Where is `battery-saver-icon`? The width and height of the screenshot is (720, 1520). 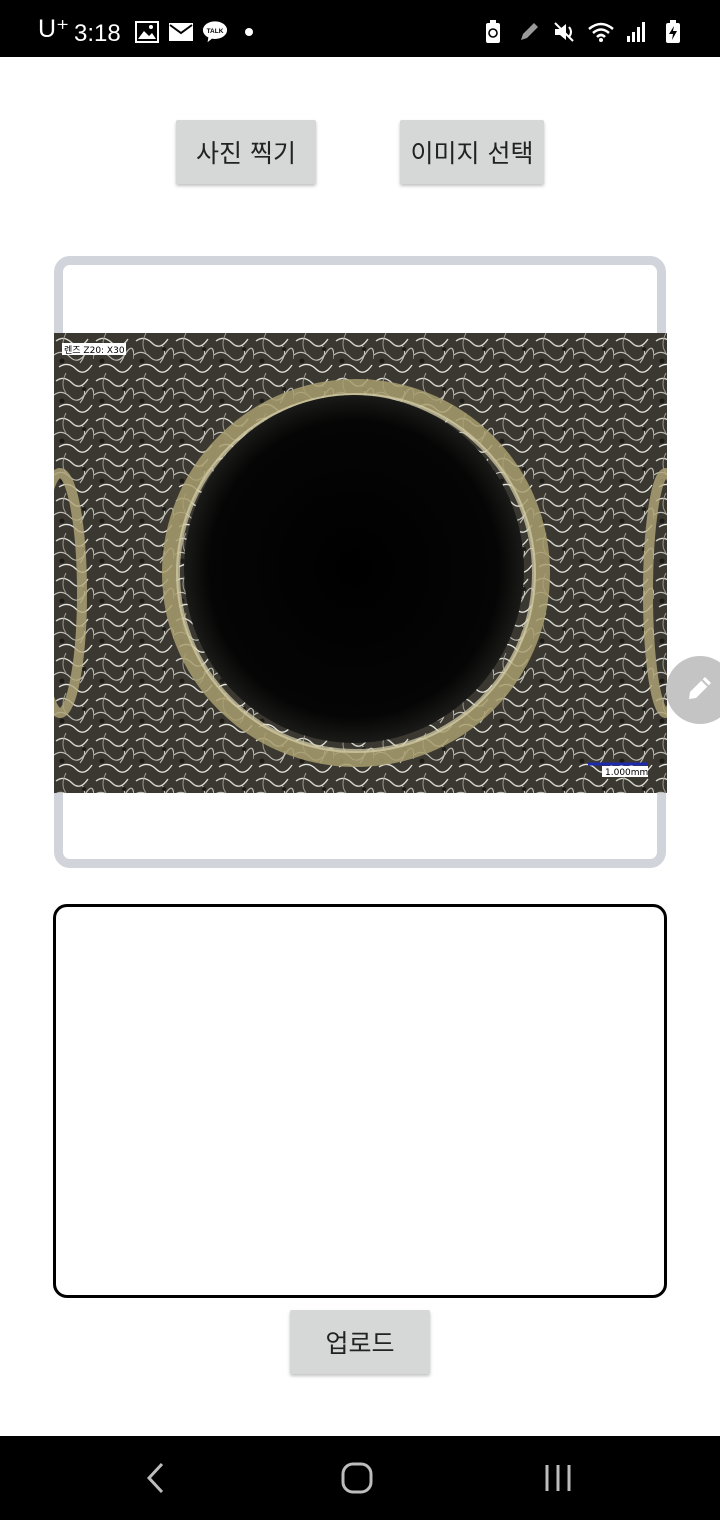
battery-saver-icon is located at coordinates (493, 32).